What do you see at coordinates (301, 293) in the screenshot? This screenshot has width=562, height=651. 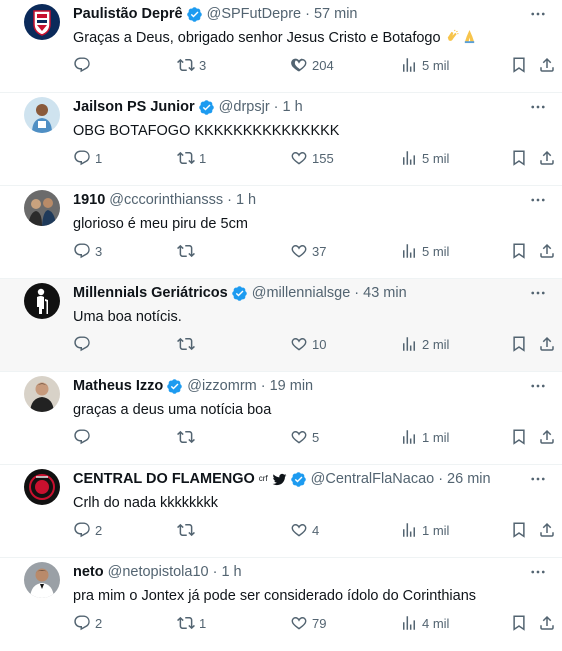 I see `author-handle: @millennialsge` at bounding box center [301, 293].